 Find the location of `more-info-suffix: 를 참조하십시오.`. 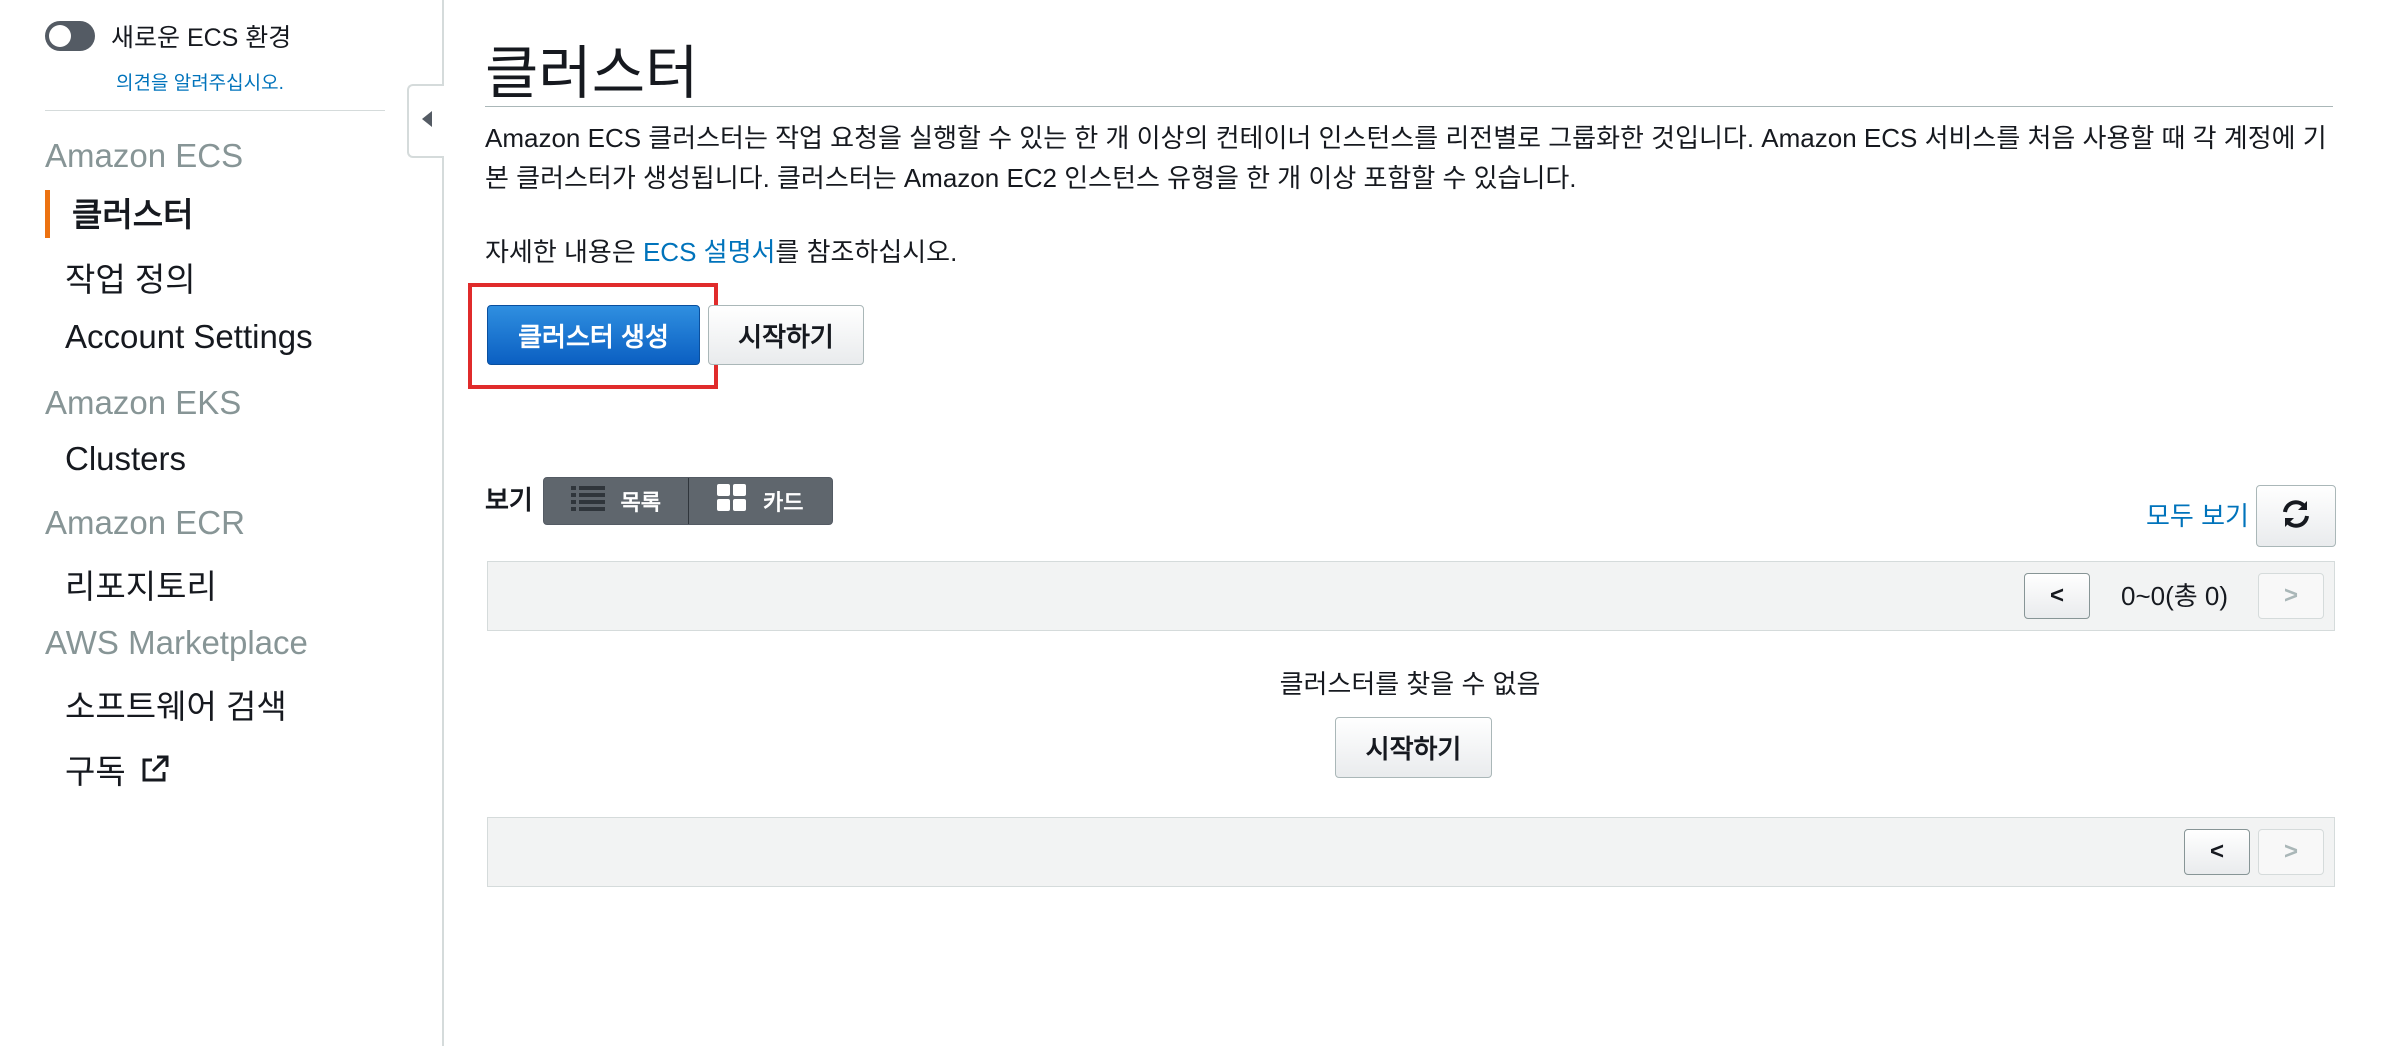

more-info-suffix: 를 참조하십시오. is located at coordinates (866, 252).